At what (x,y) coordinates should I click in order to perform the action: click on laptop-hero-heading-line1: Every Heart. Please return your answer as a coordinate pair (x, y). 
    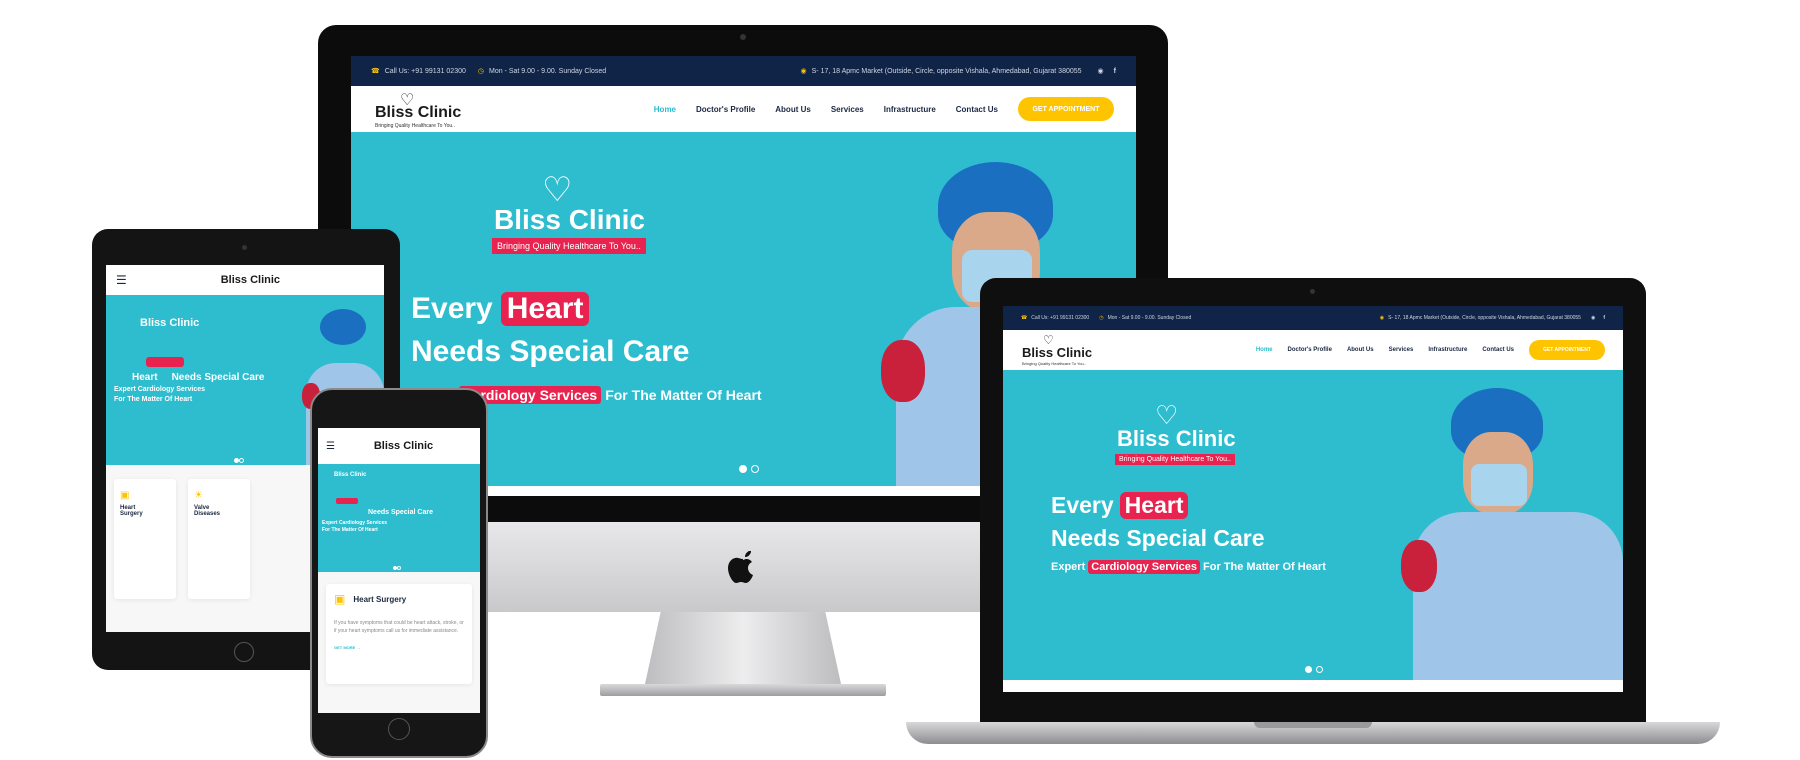
    Looking at the image, I should click on (1120, 505).